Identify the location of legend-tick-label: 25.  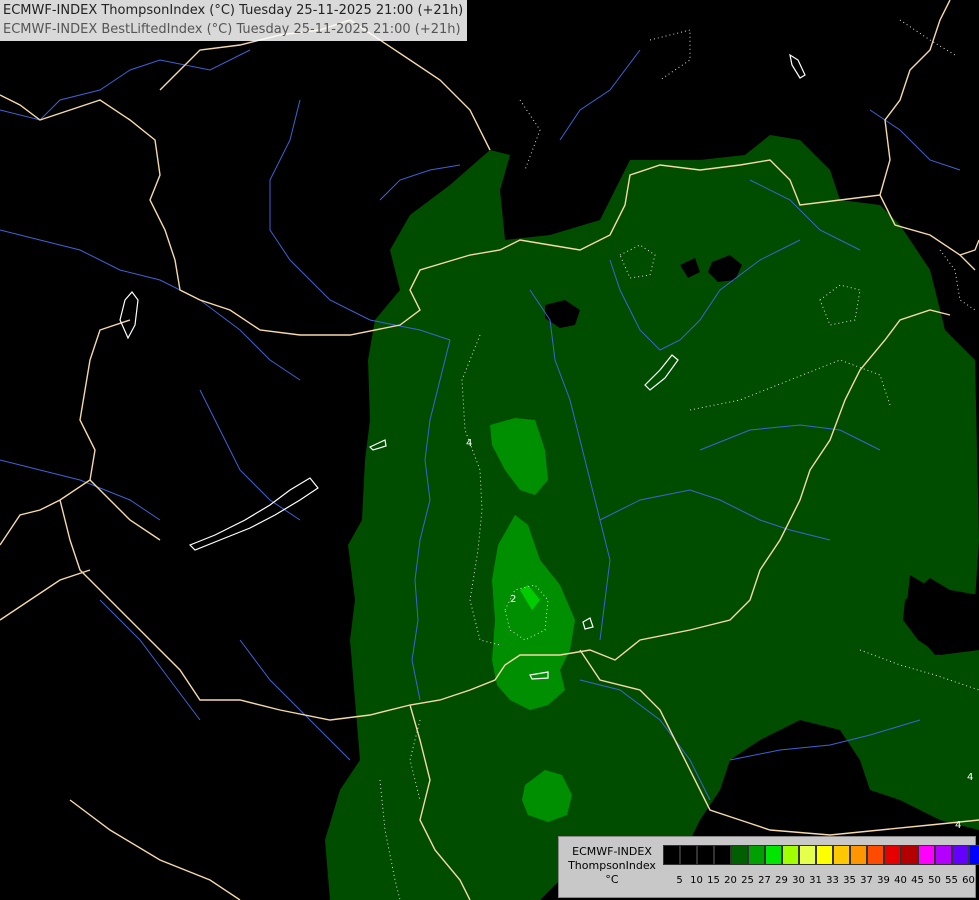
(747, 880).